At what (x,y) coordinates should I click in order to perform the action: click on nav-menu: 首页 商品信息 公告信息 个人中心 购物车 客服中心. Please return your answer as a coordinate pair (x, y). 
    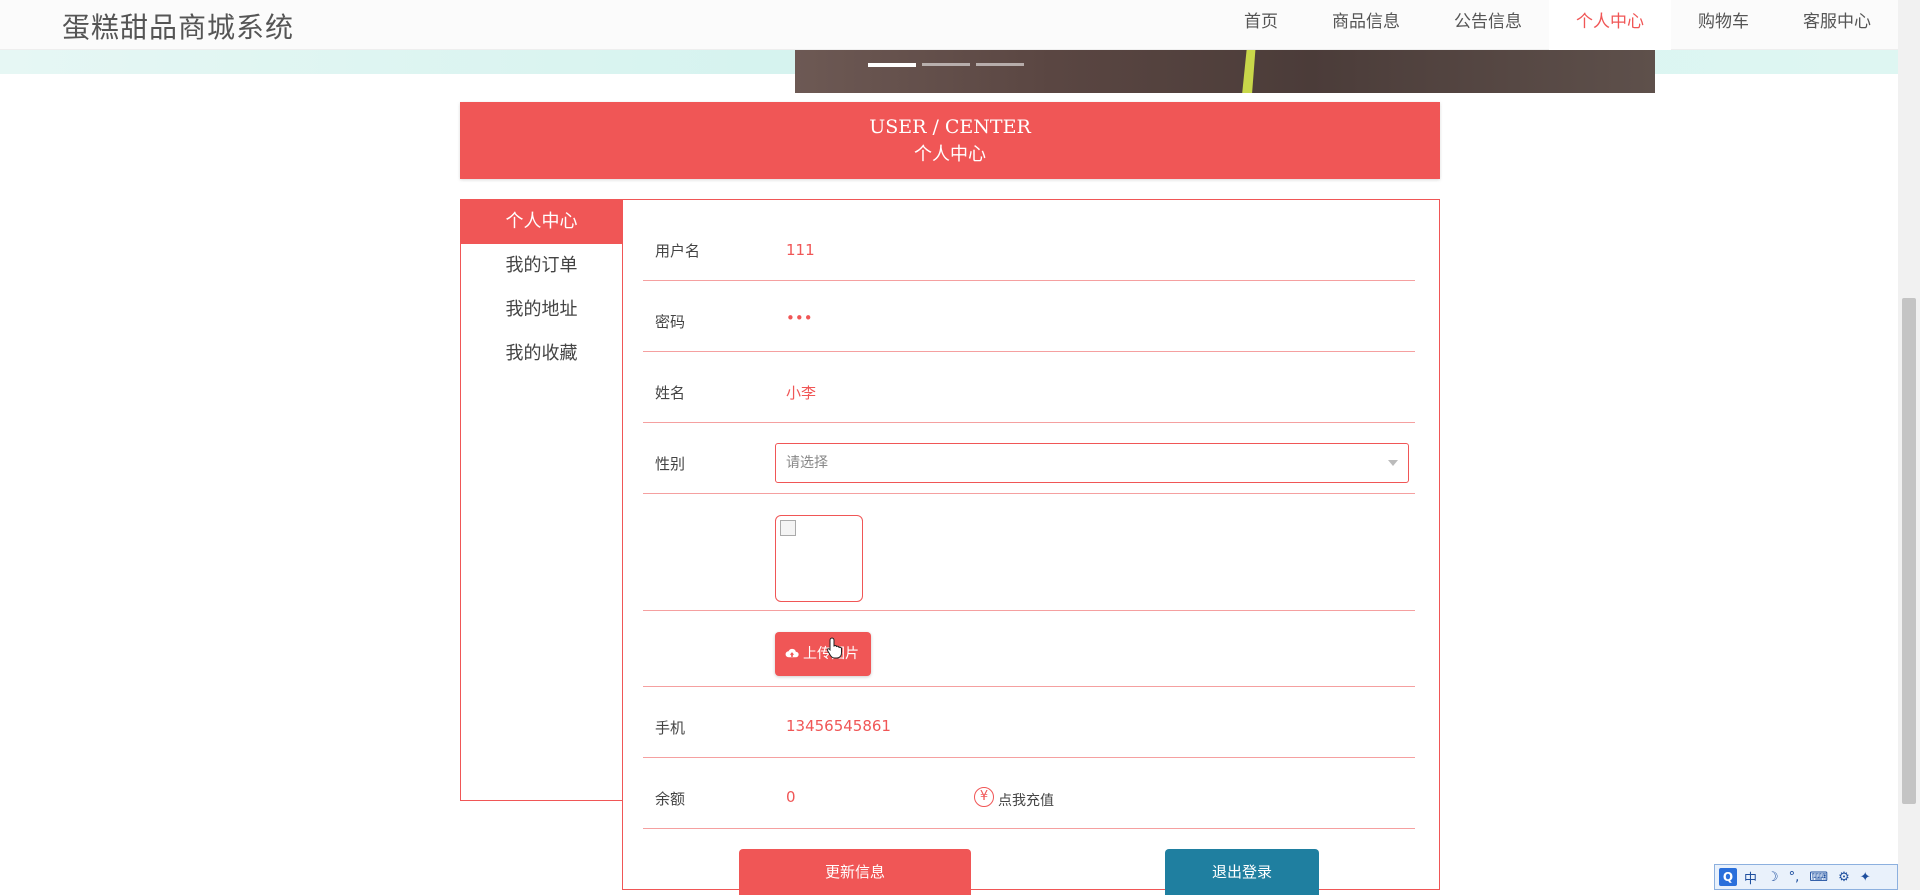
    Looking at the image, I should click on (1557, 25).